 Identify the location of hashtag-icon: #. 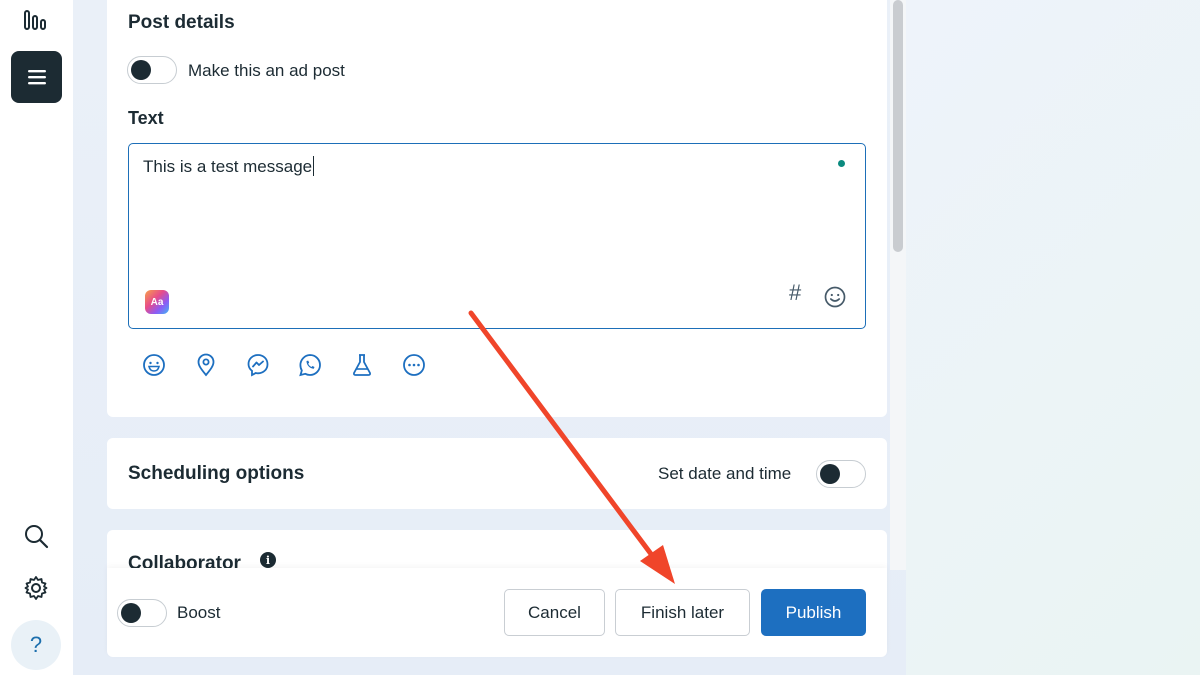
(795, 293).